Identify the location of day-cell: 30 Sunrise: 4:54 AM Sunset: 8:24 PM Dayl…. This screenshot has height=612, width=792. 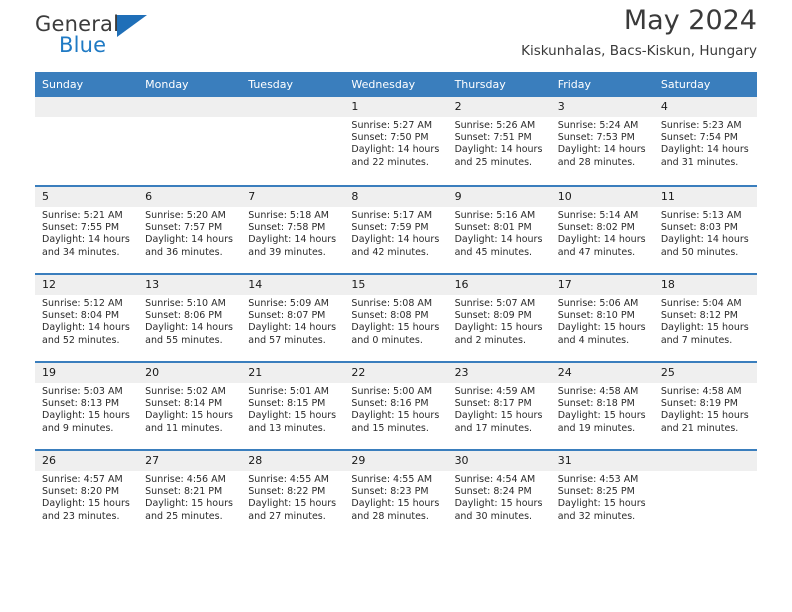
(499, 494).